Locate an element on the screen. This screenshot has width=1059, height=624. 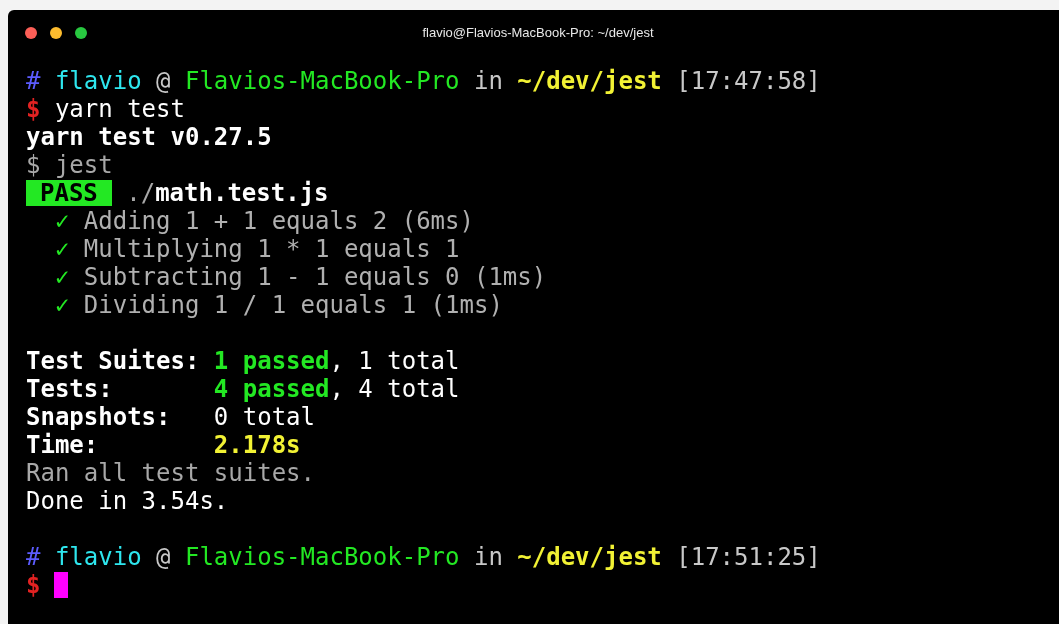
terminal-line: Snapshots: 0 total is located at coordinates (170, 417).